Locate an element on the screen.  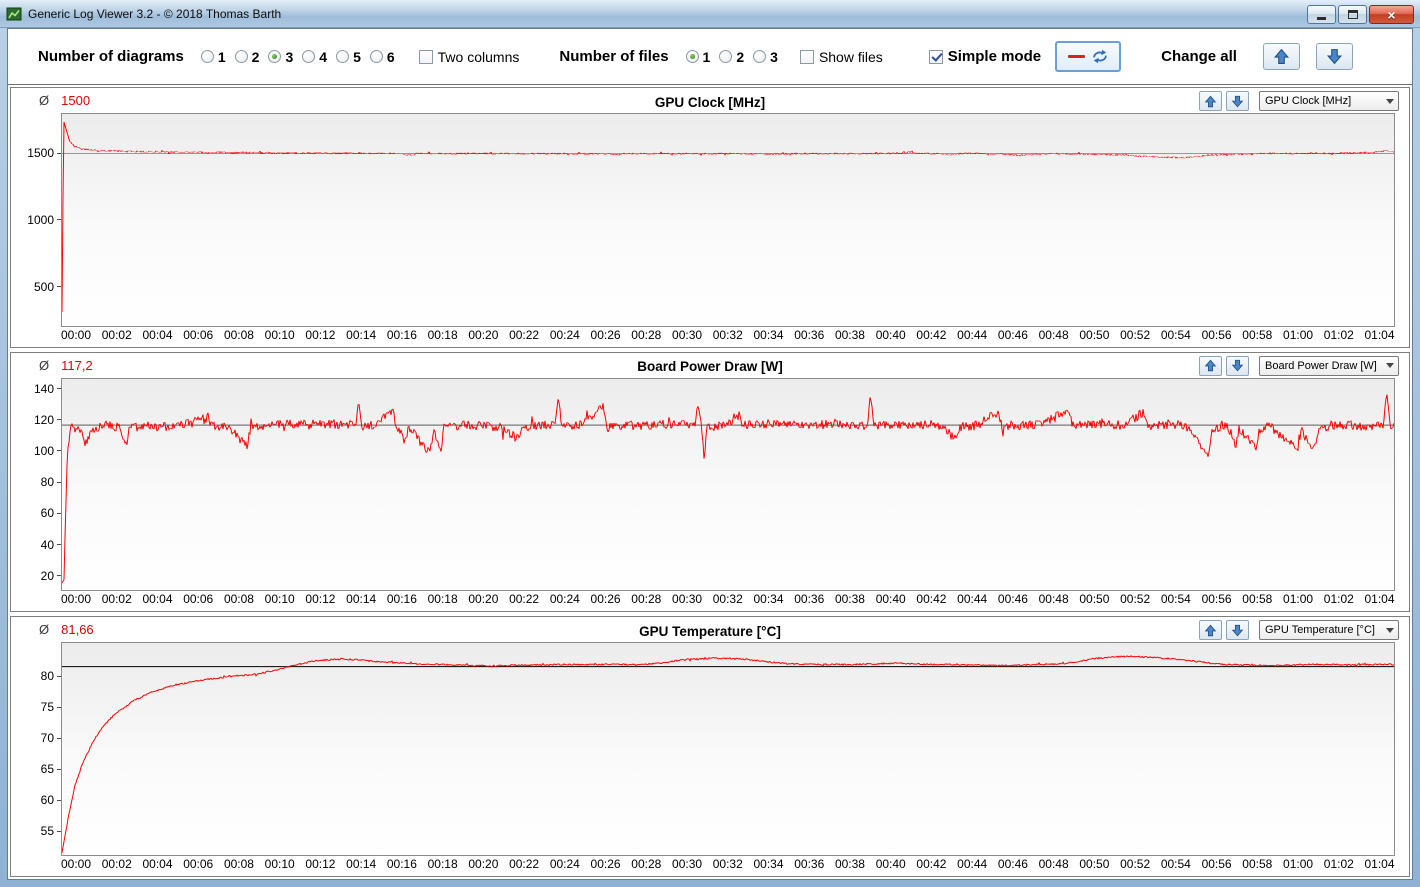
panel-controls: Board Power Draw [W] is located at coordinates (1299, 365).